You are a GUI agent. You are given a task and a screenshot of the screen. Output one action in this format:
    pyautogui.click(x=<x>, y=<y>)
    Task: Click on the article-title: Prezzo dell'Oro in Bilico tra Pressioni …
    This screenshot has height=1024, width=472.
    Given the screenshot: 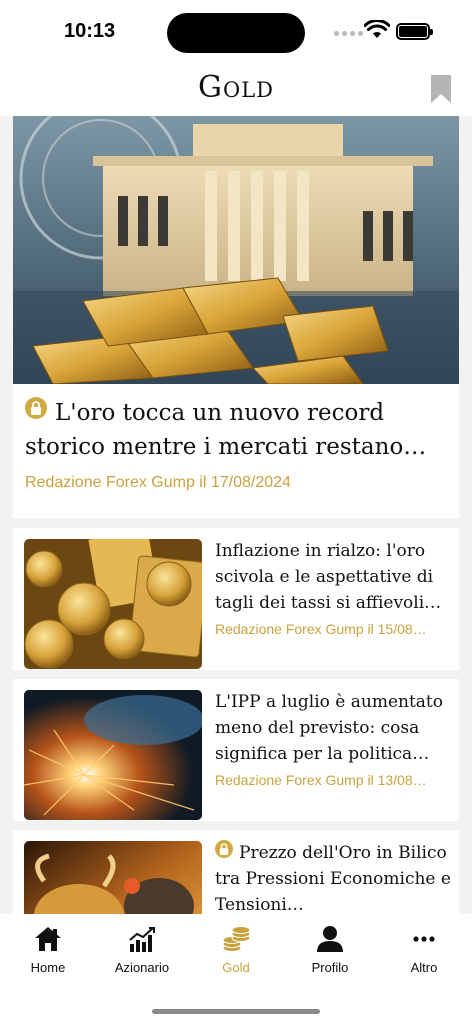 What is the action you would take?
    pyautogui.click(x=335, y=877)
    